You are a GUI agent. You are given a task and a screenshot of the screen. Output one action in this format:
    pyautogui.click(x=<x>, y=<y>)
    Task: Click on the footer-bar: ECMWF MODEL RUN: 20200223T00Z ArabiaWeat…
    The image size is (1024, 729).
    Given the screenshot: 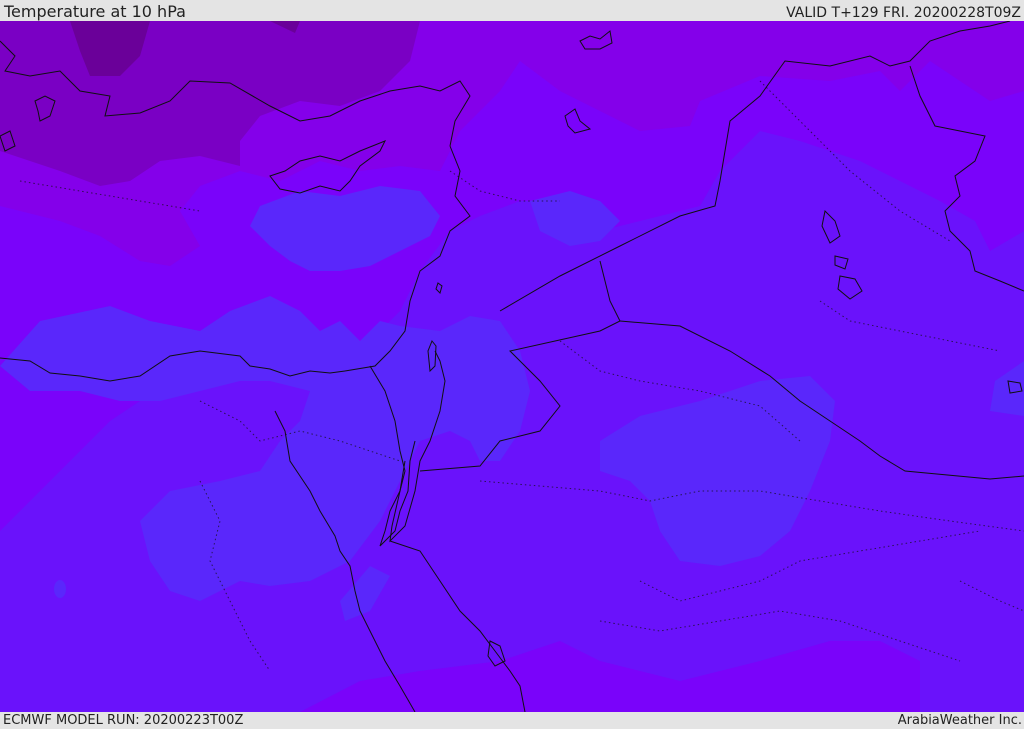 What is the action you would take?
    pyautogui.click(x=512, y=720)
    